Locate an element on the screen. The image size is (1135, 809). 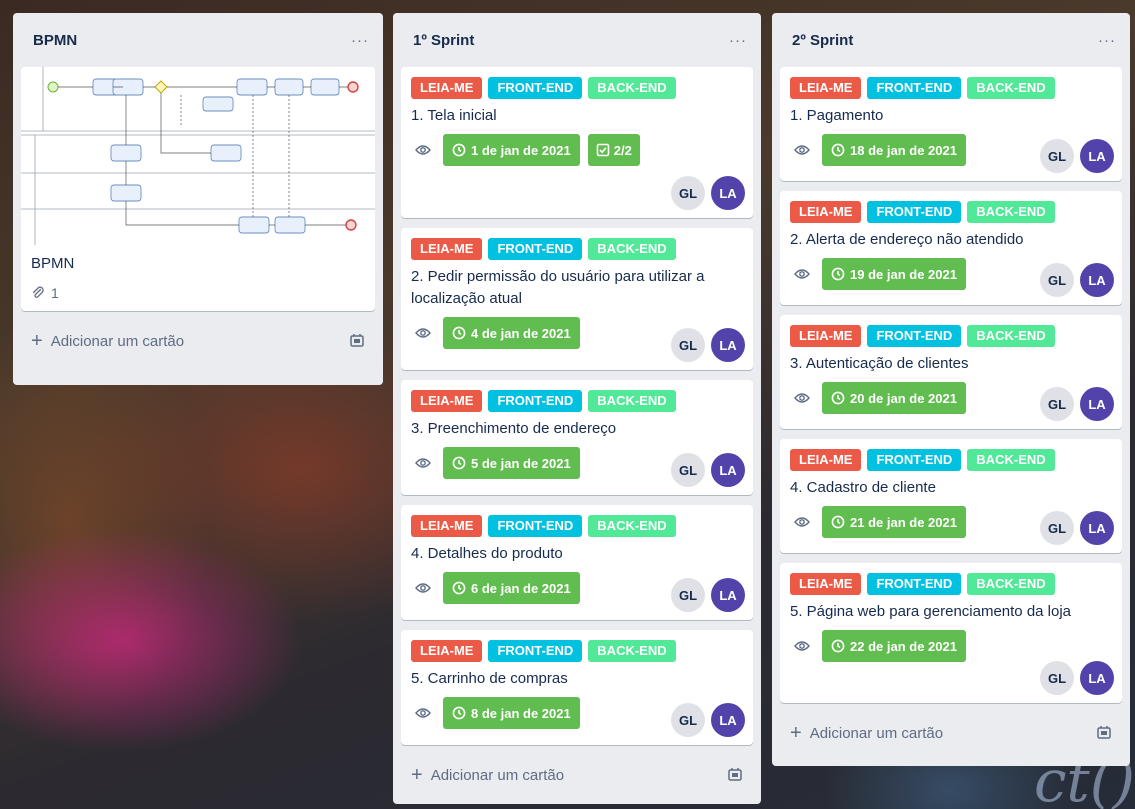
due-date-badge: 18 de jan de 2021 is located at coordinates (894, 150).